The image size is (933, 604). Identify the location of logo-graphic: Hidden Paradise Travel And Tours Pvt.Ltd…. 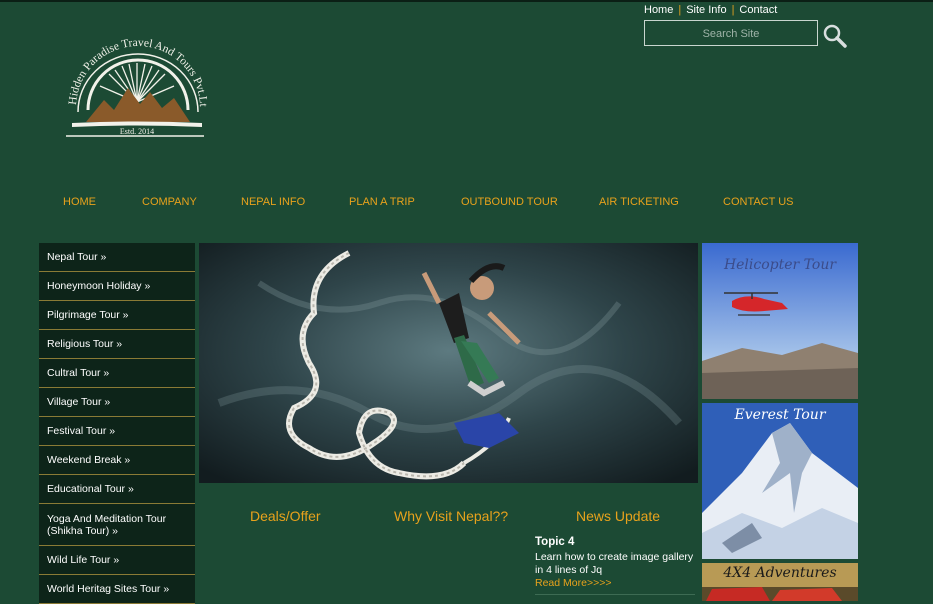
(134, 79).